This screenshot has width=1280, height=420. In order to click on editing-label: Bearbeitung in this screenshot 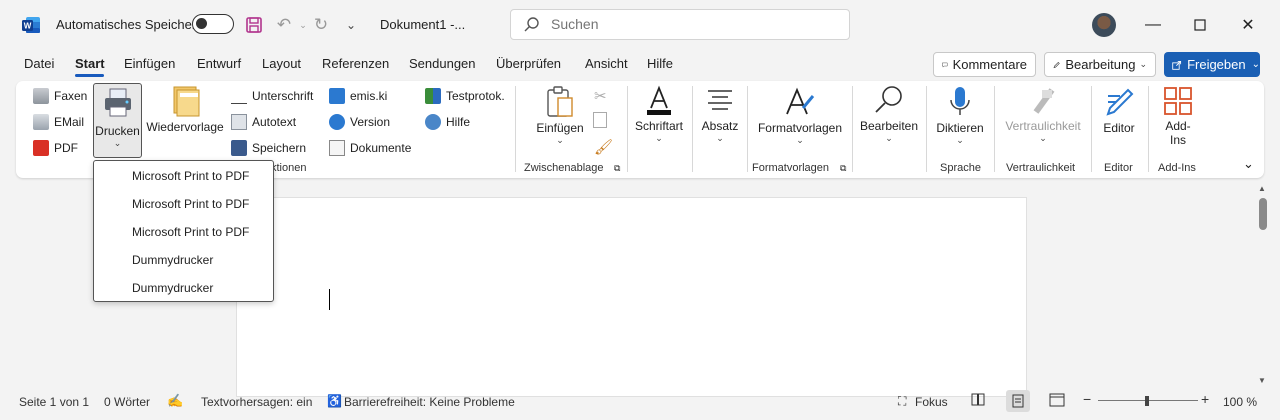, I will do `click(1100, 64)`.